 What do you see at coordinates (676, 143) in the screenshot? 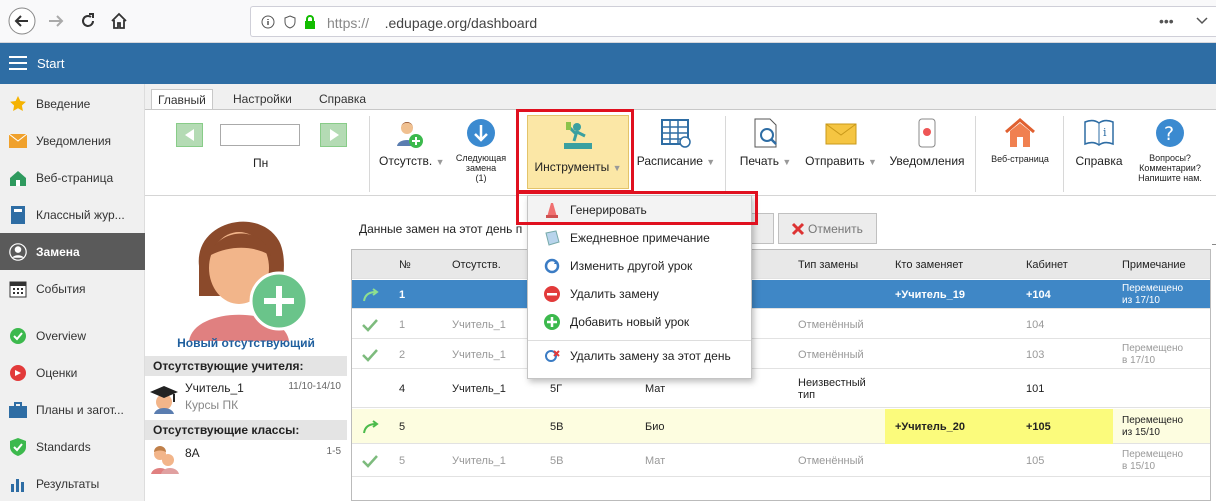
I see `schedule-button: Расписание ▼` at bounding box center [676, 143].